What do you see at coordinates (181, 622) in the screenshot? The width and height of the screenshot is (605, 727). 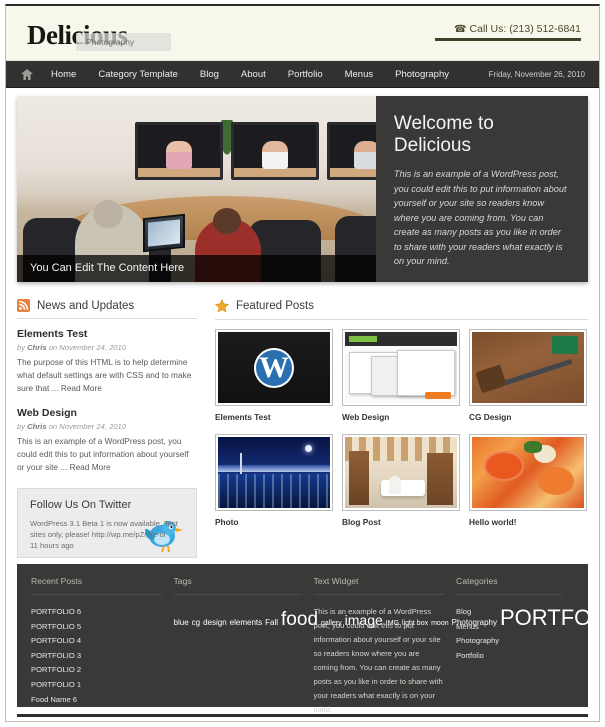 I see `tag-link: blue` at bounding box center [181, 622].